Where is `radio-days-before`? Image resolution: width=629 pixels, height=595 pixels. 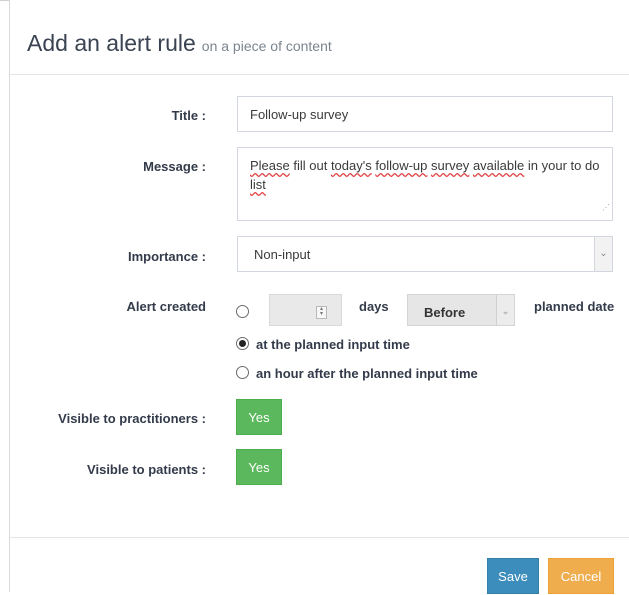 radio-days-before is located at coordinates (242, 311).